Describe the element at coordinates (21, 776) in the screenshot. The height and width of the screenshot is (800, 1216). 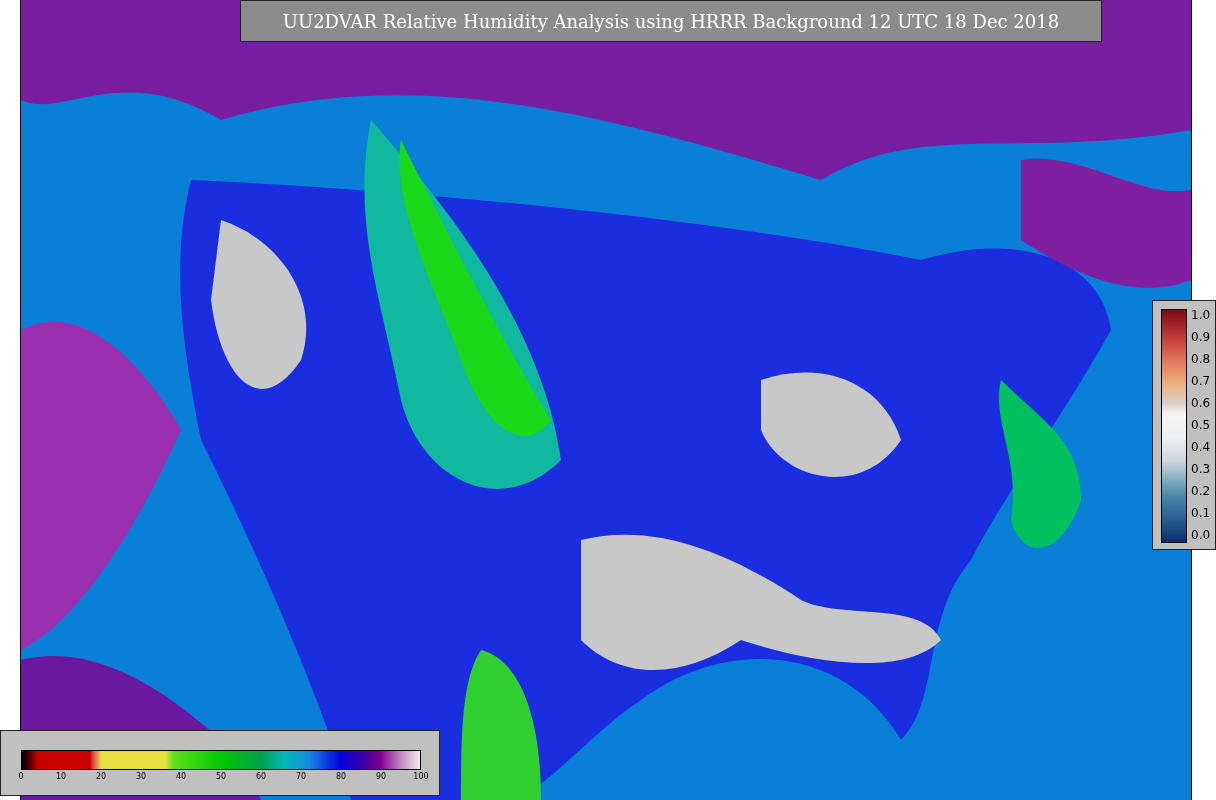
I see `tick-label: 0` at that location.